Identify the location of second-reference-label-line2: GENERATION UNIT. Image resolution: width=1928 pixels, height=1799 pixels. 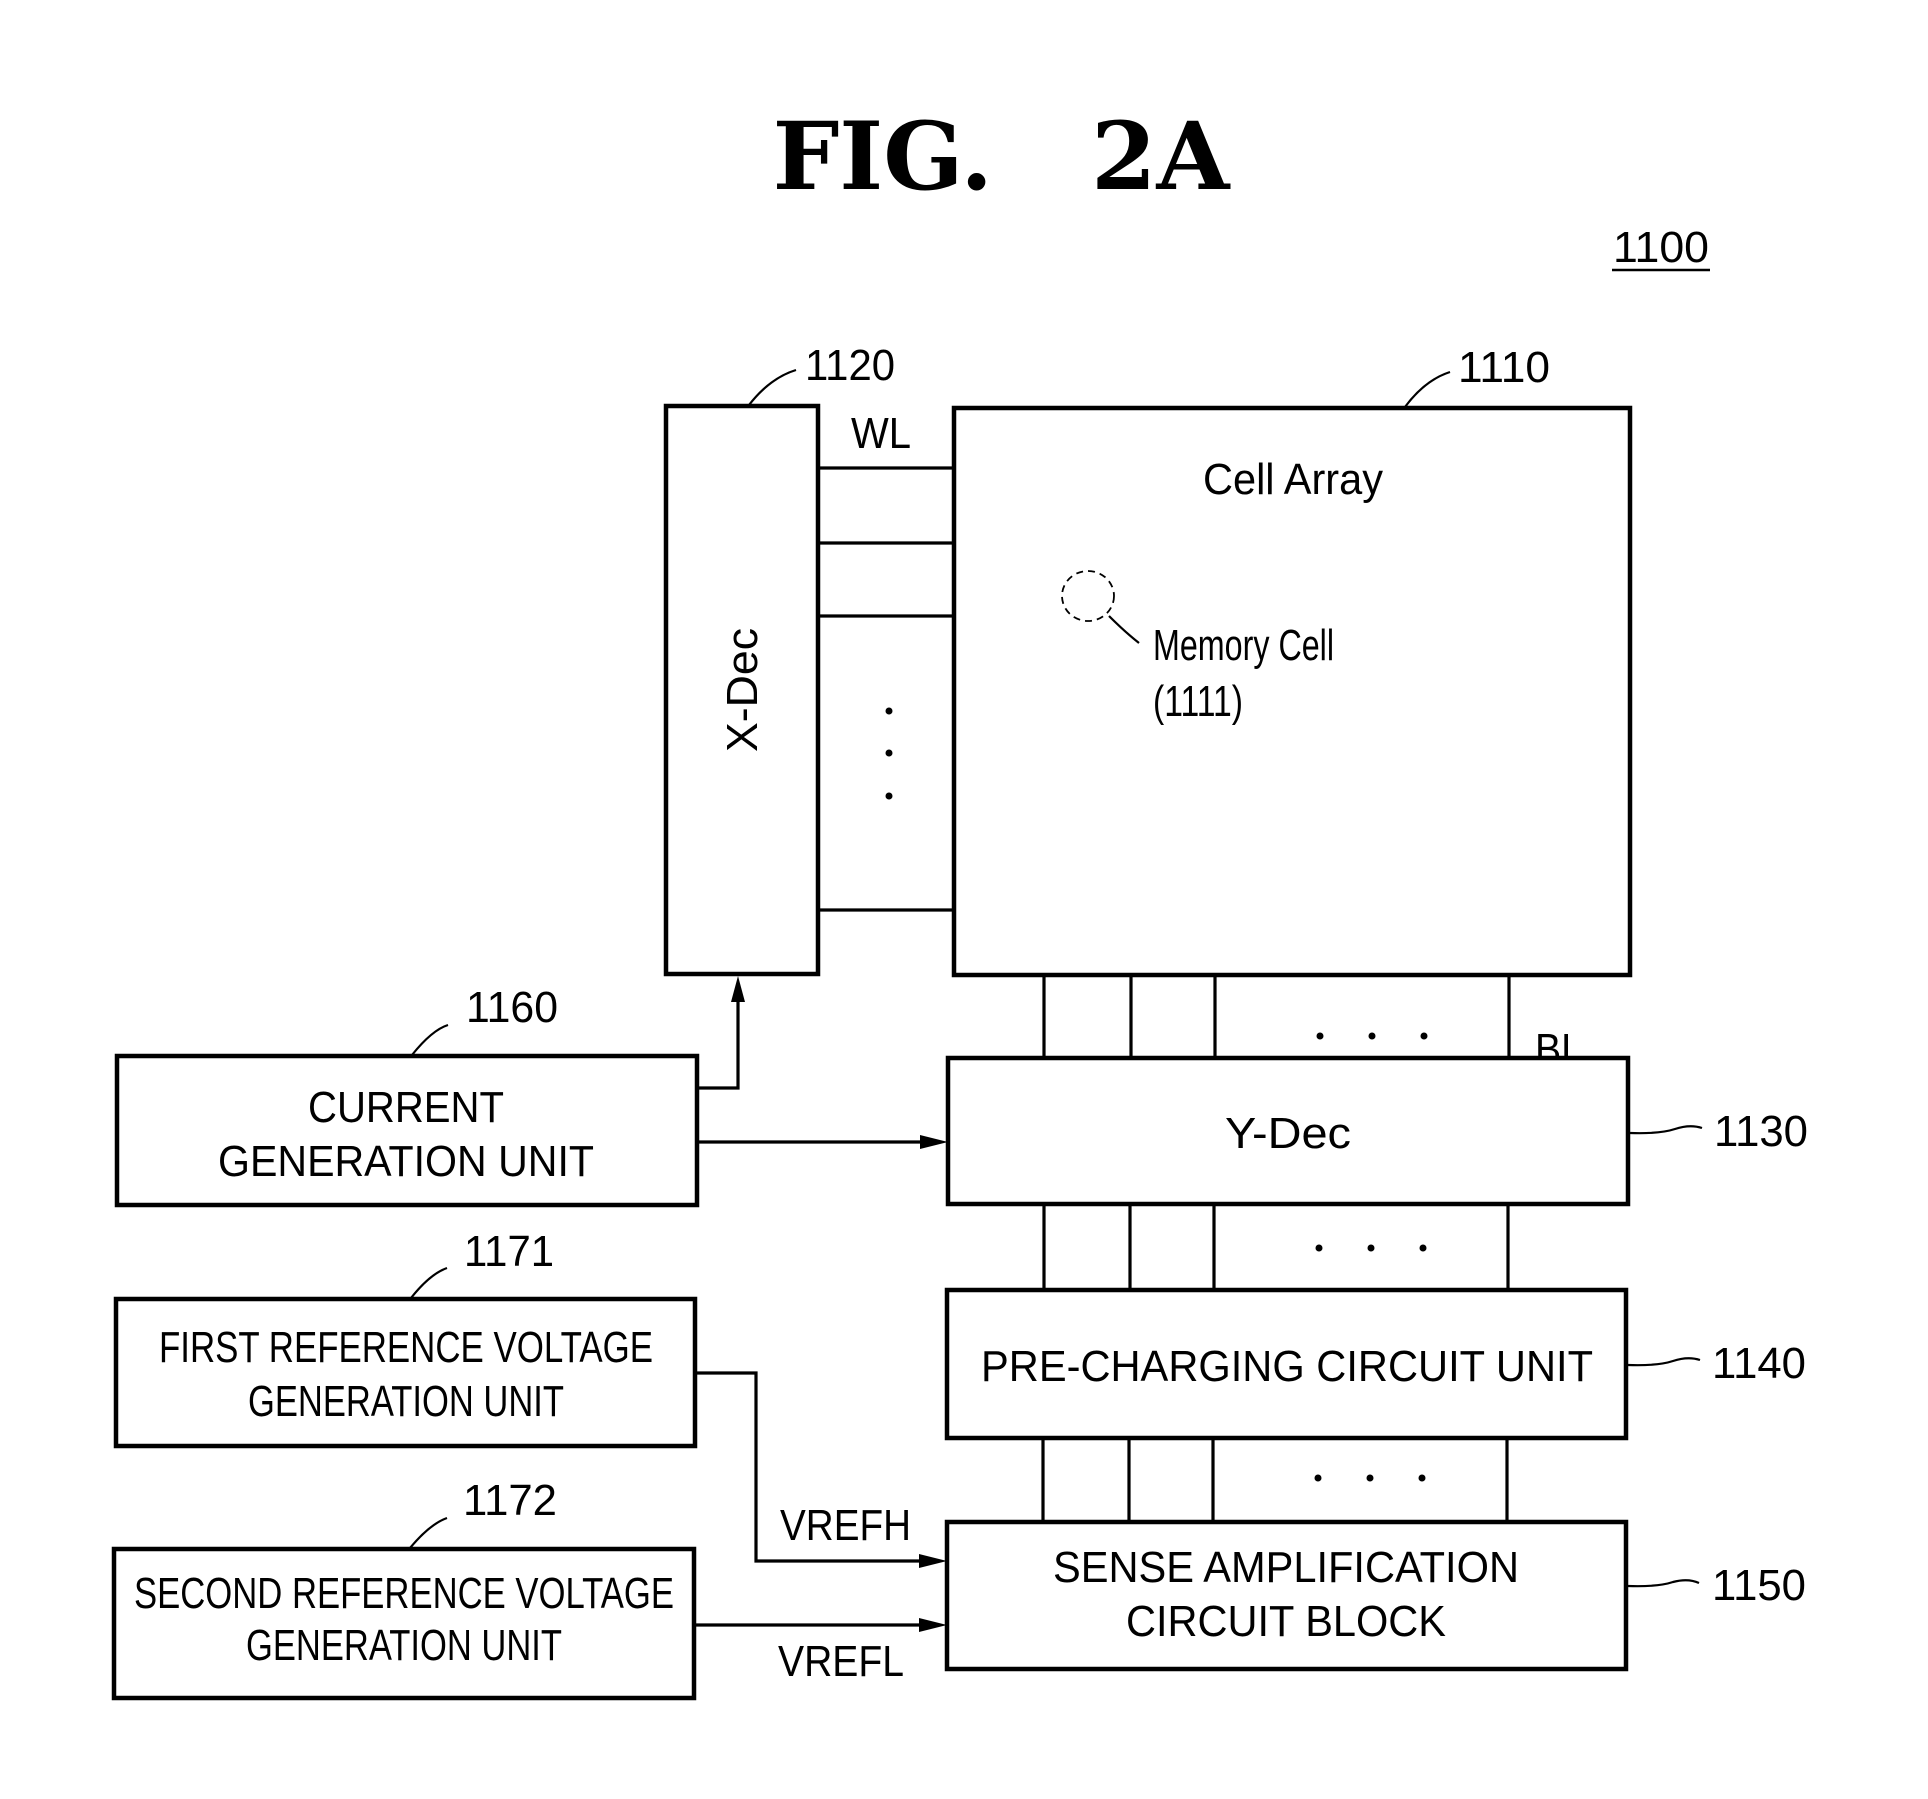
(404, 1645).